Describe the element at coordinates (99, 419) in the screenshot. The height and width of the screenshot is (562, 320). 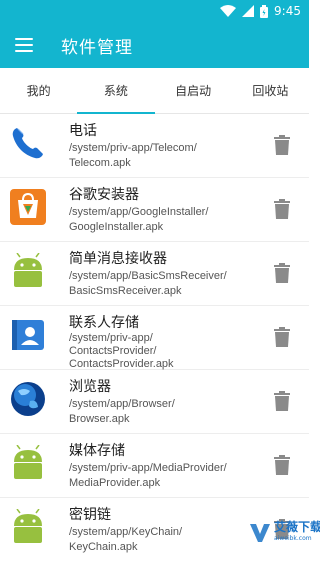
I see `app-path: Browser.apk` at that location.